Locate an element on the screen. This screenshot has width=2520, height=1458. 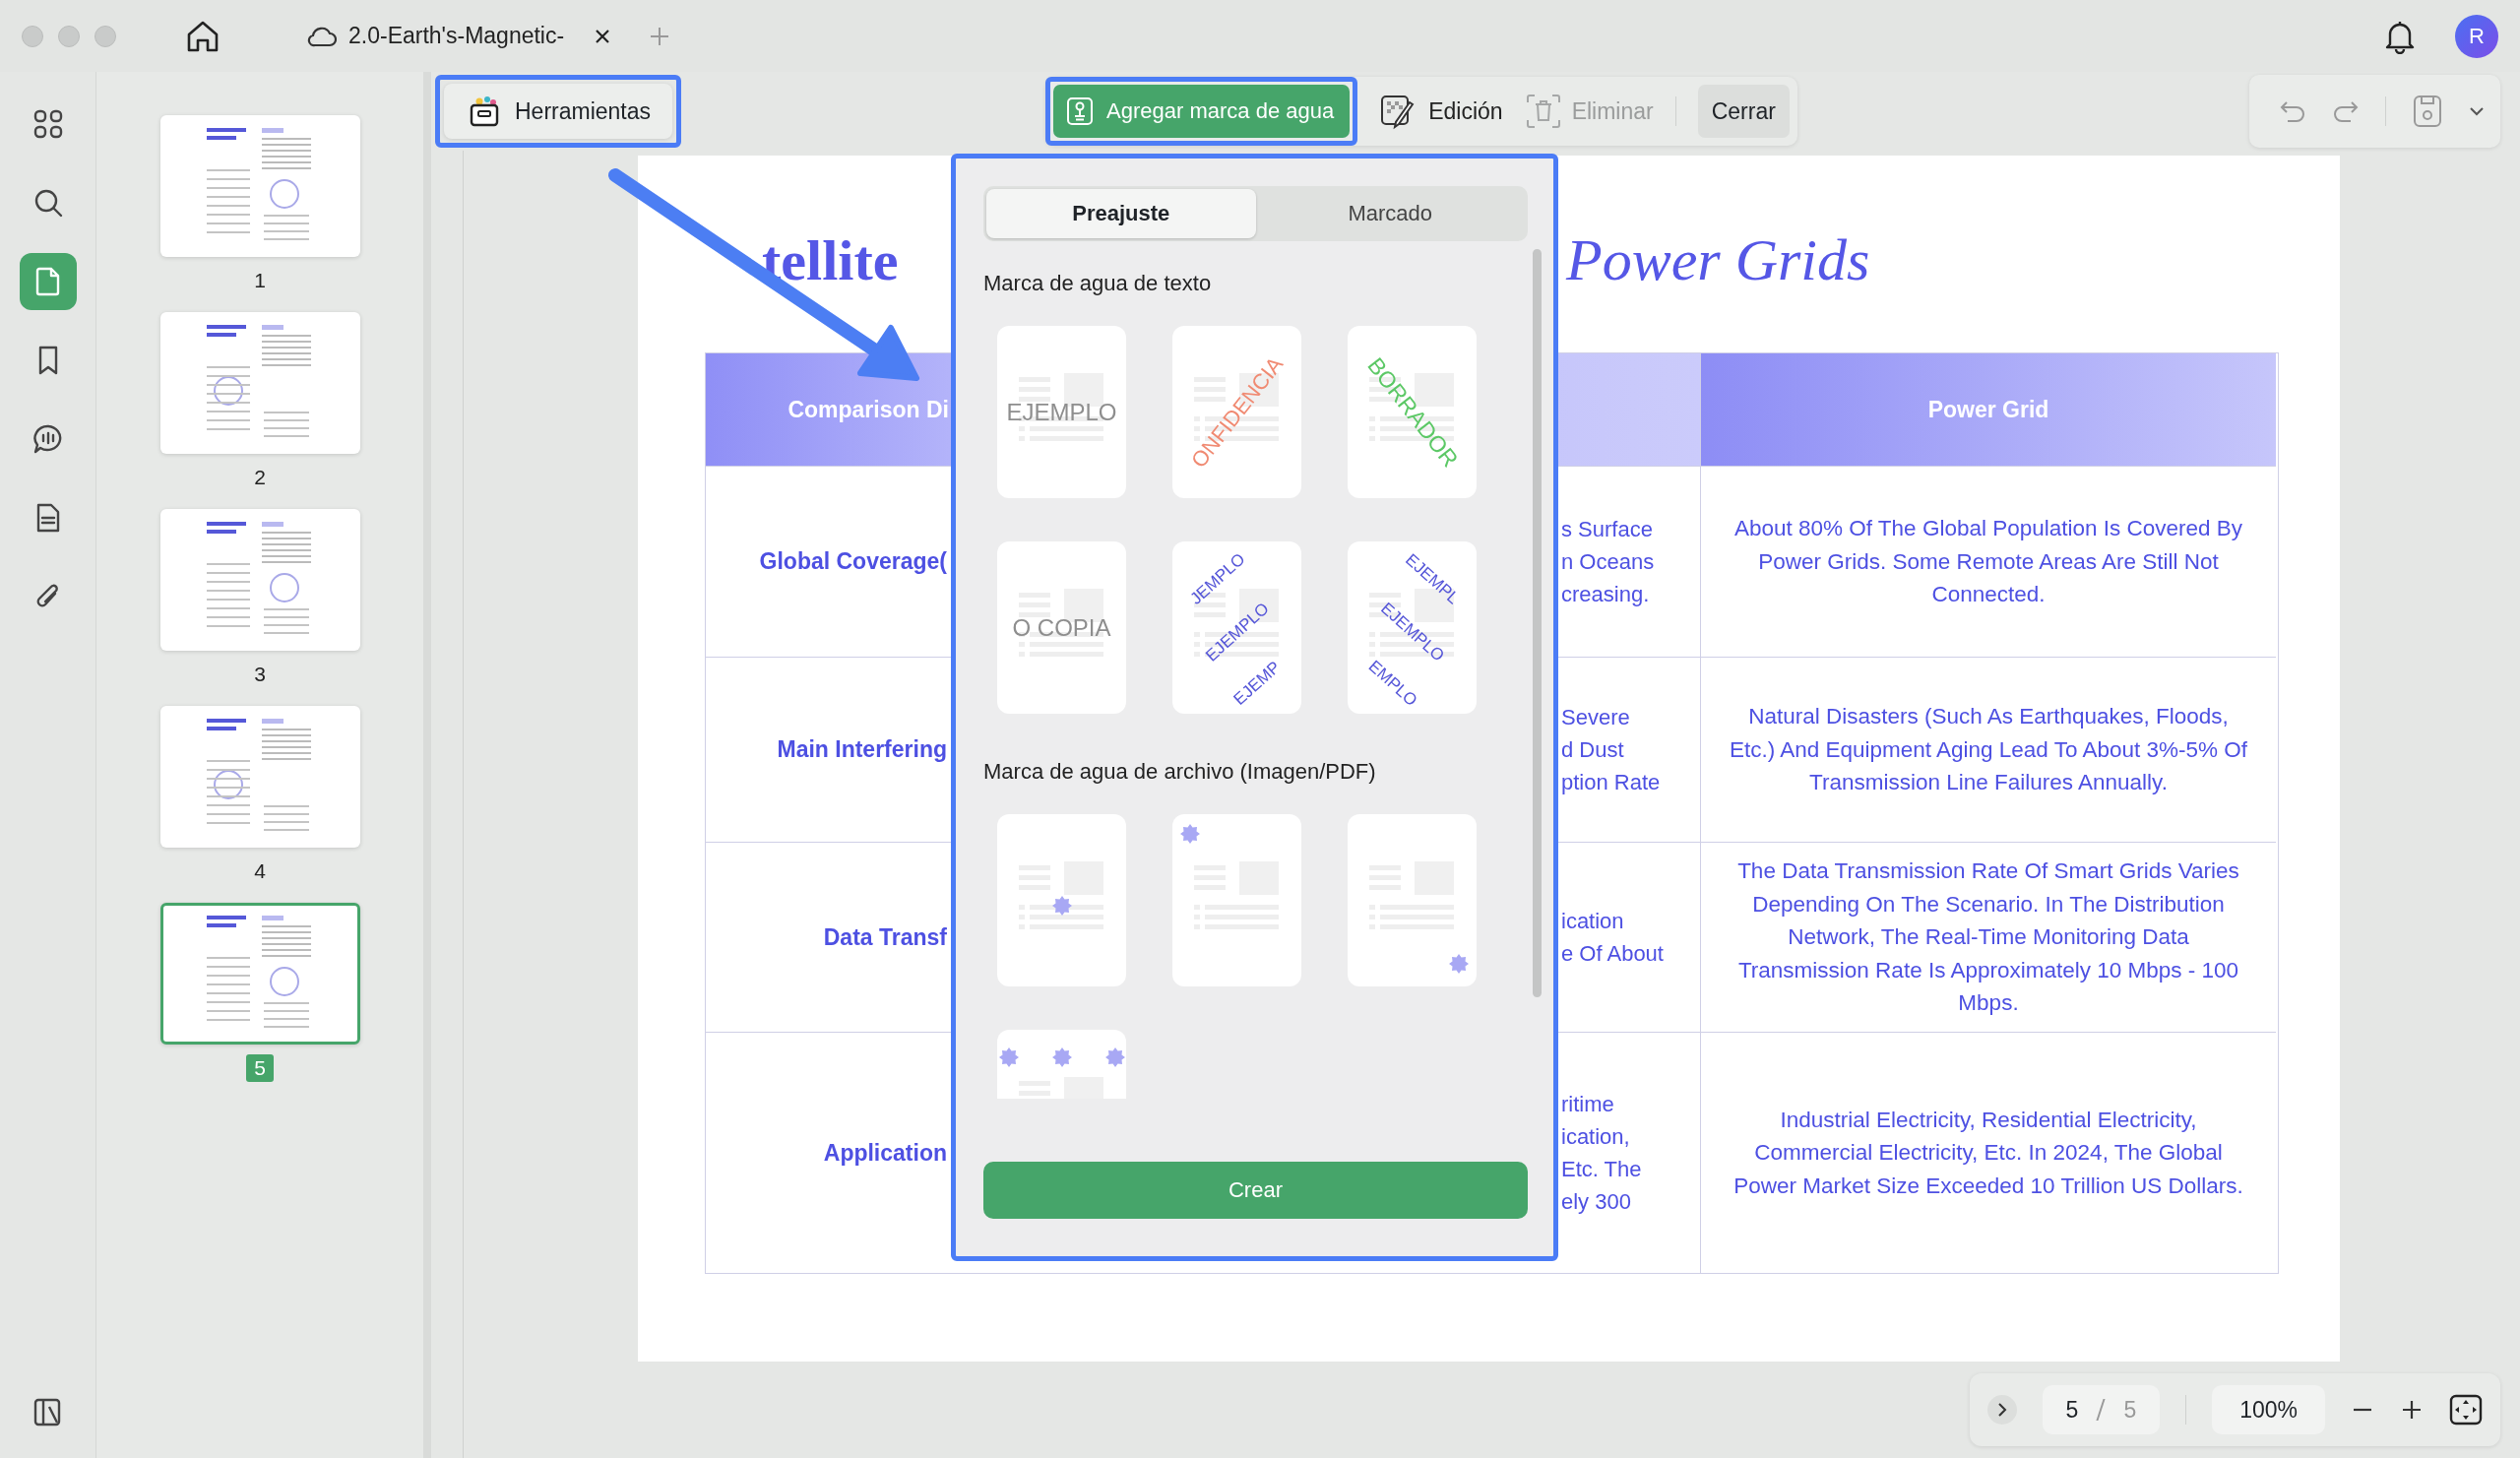
page-number: 4 is located at coordinates (260, 871).